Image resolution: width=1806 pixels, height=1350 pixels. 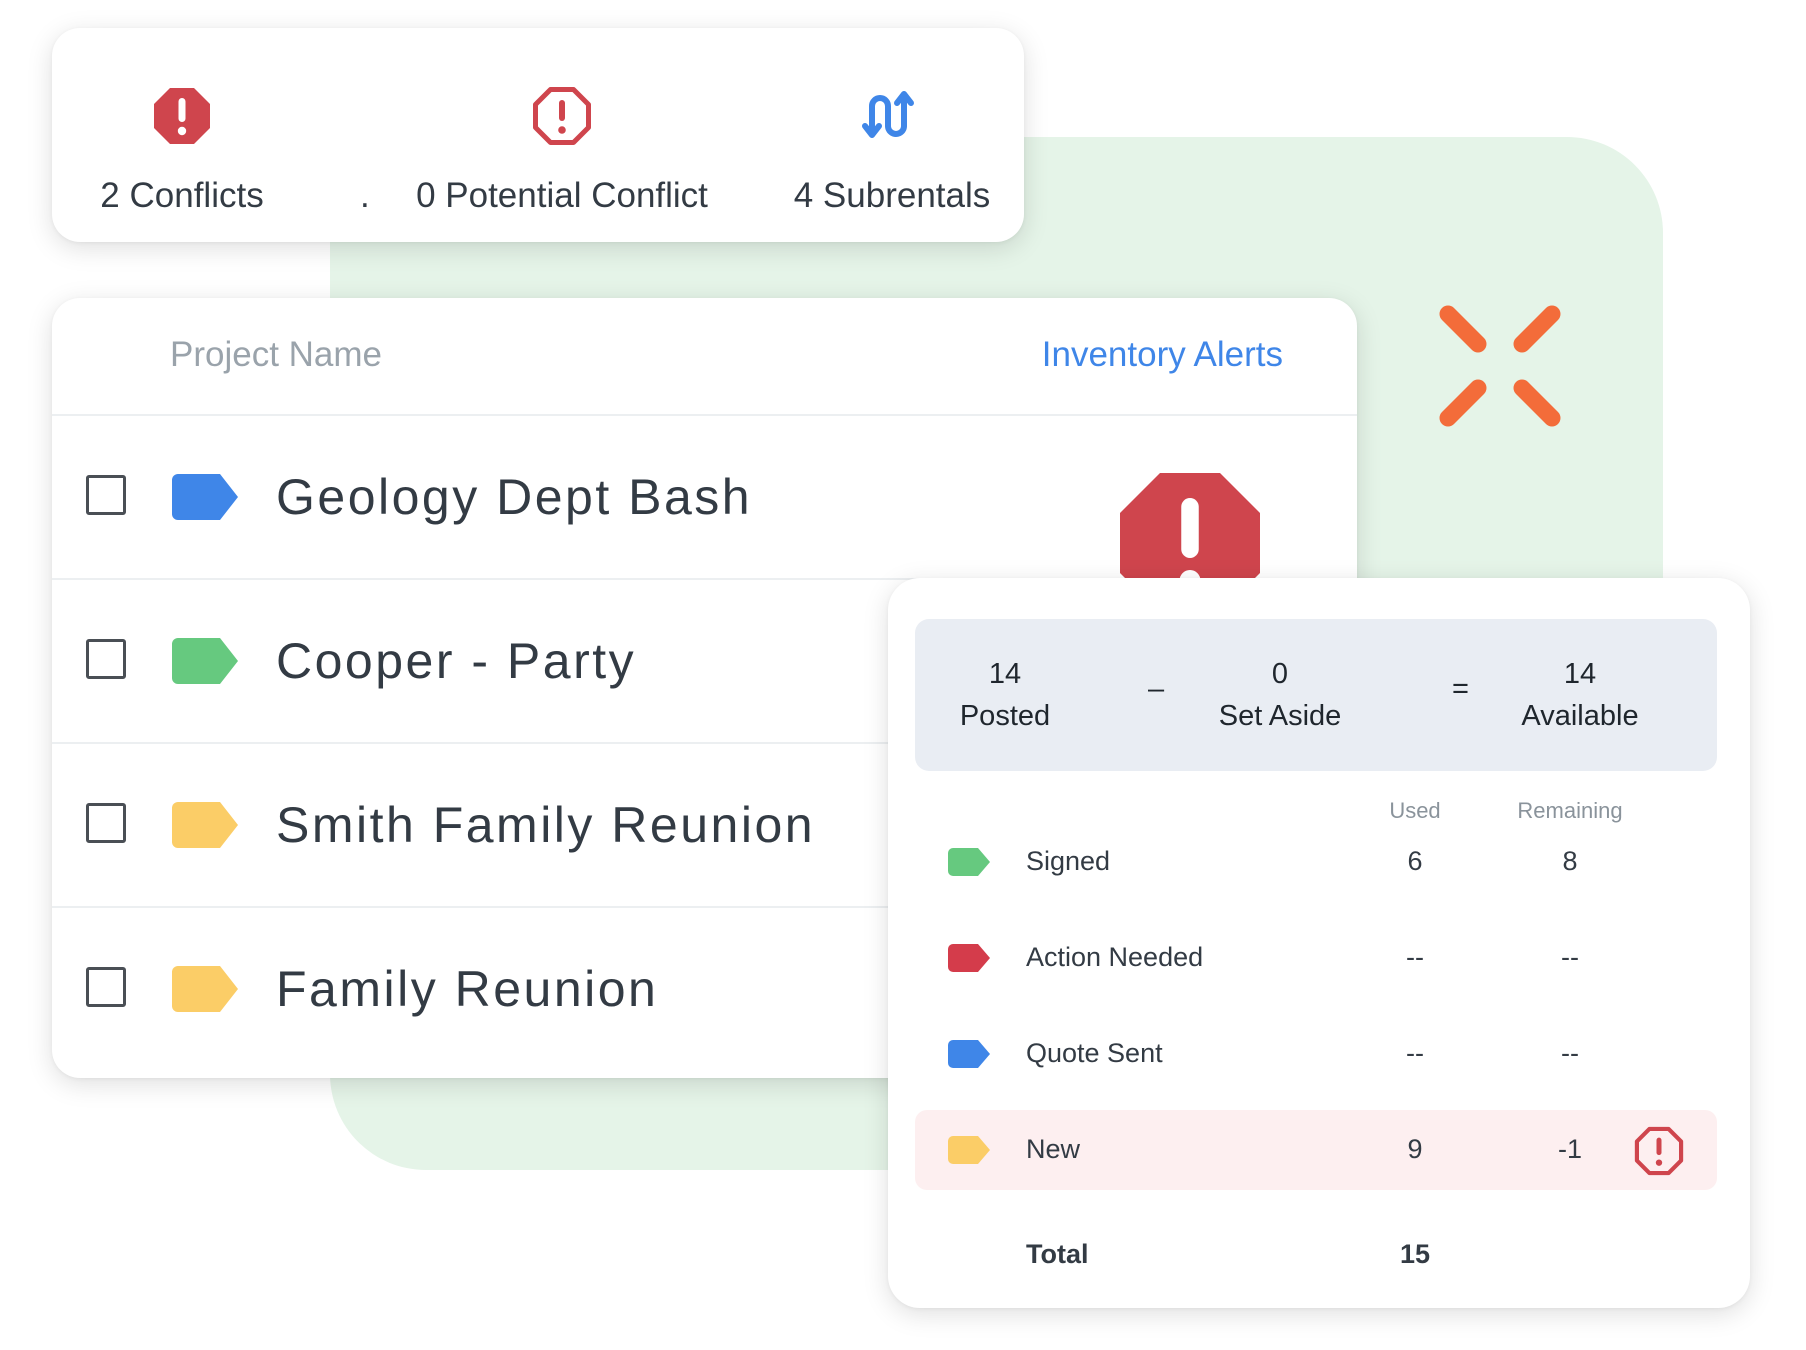 What do you see at coordinates (1280, 695) in the screenshot?
I see `set-aside-summary: 0 Set Aside` at bounding box center [1280, 695].